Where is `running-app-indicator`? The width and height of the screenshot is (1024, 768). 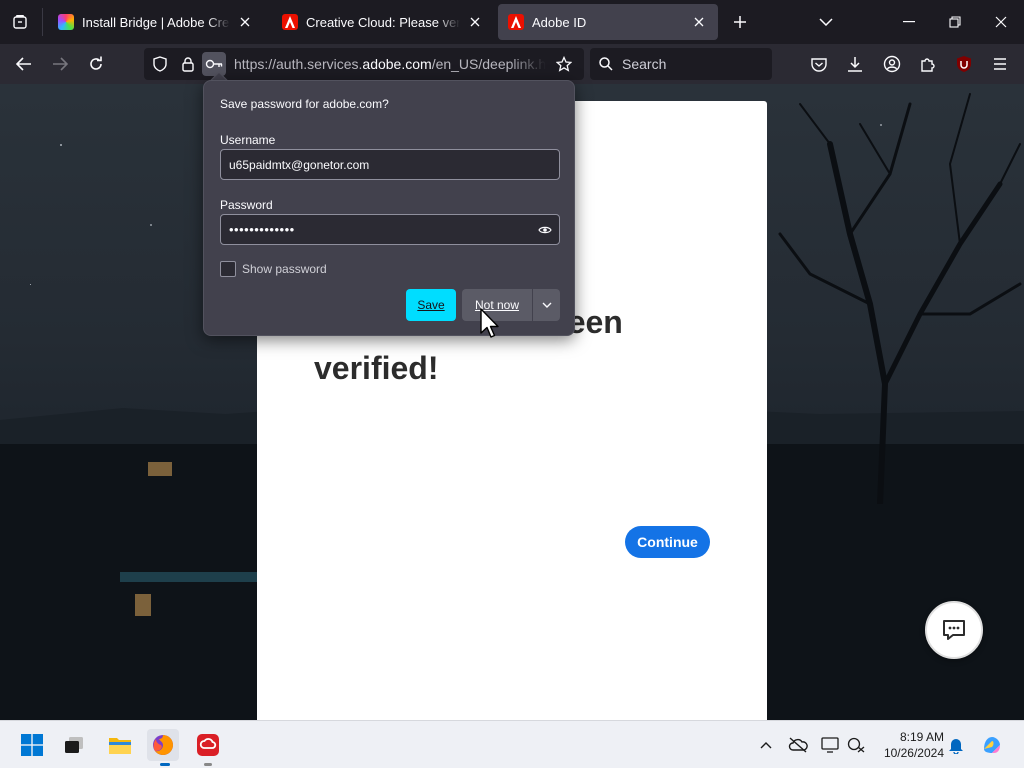 running-app-indicator is located at coordinates (208, 764).